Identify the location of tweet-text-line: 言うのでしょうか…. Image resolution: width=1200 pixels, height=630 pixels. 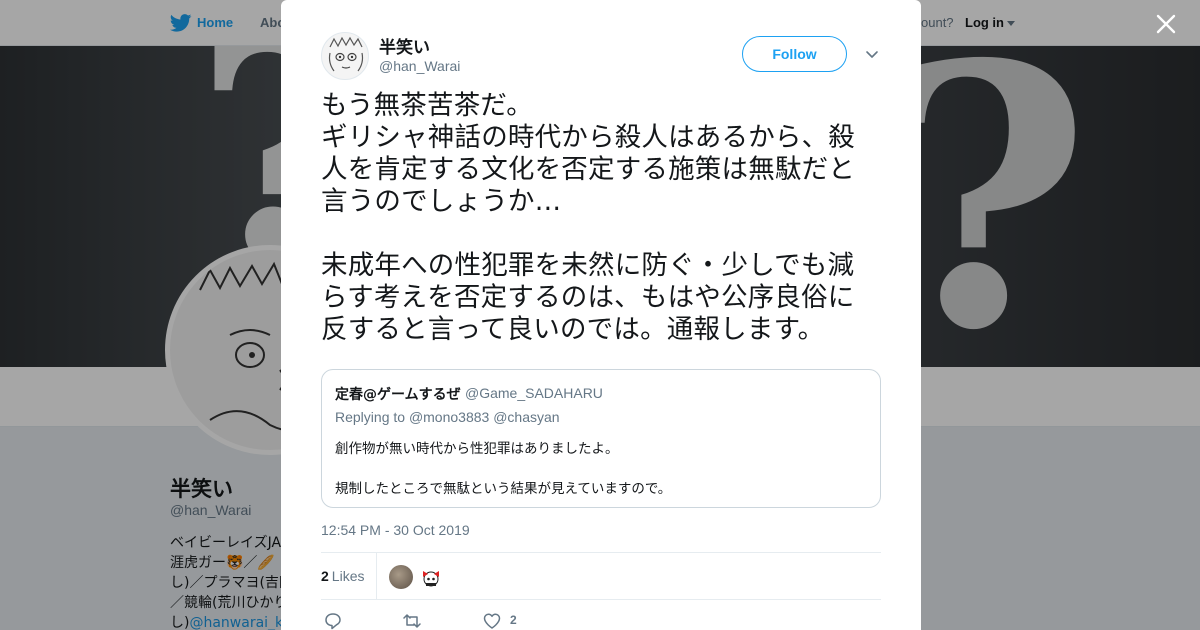
(441, 201).